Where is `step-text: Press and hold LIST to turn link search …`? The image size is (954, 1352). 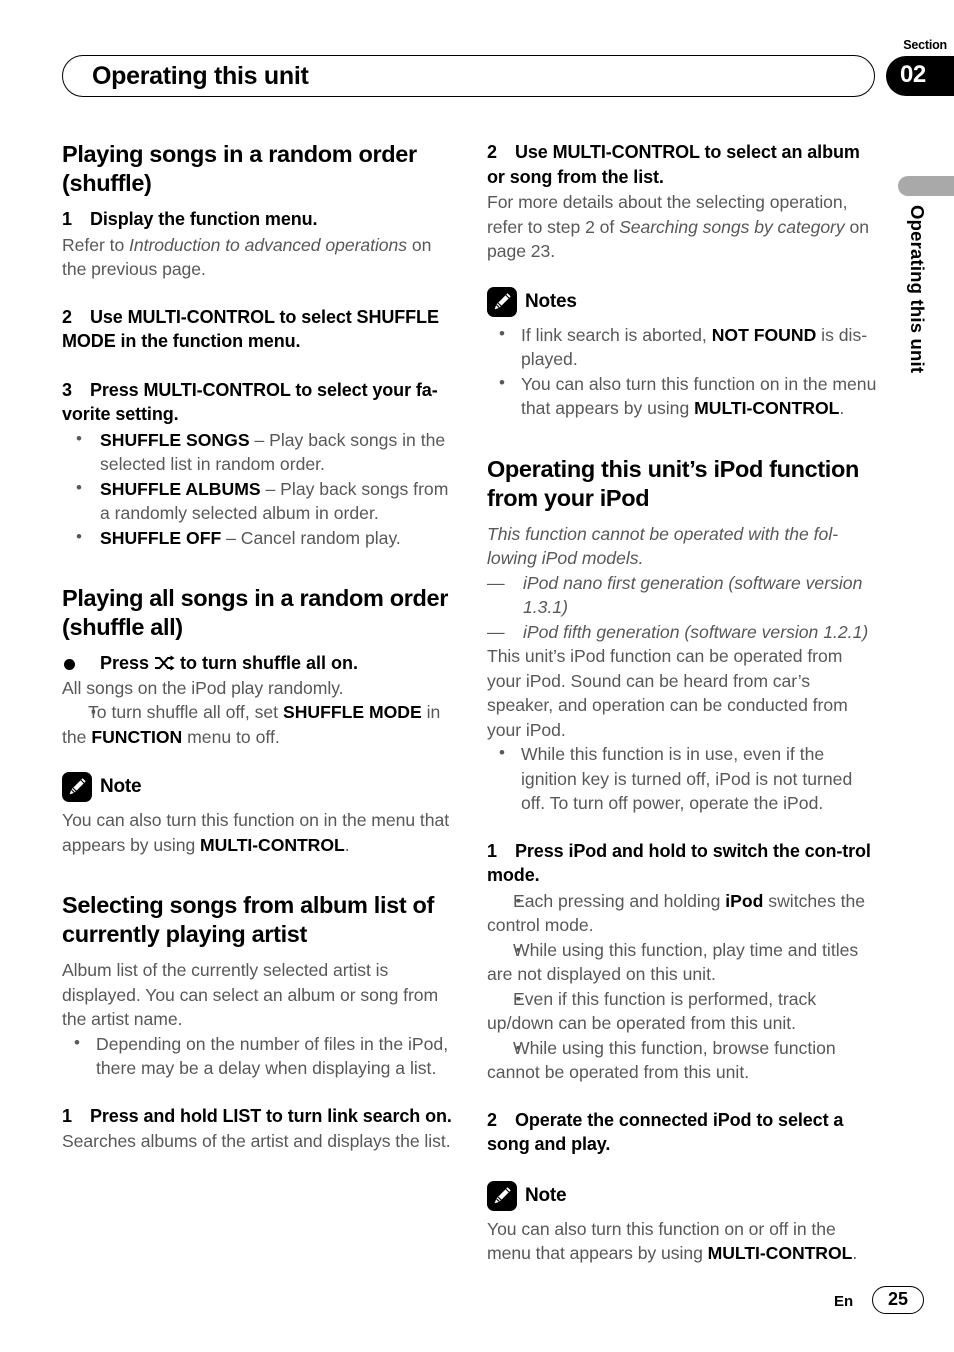
step-text: Press and hold LIST to turn link search … is located at coordinates (271, 1115).